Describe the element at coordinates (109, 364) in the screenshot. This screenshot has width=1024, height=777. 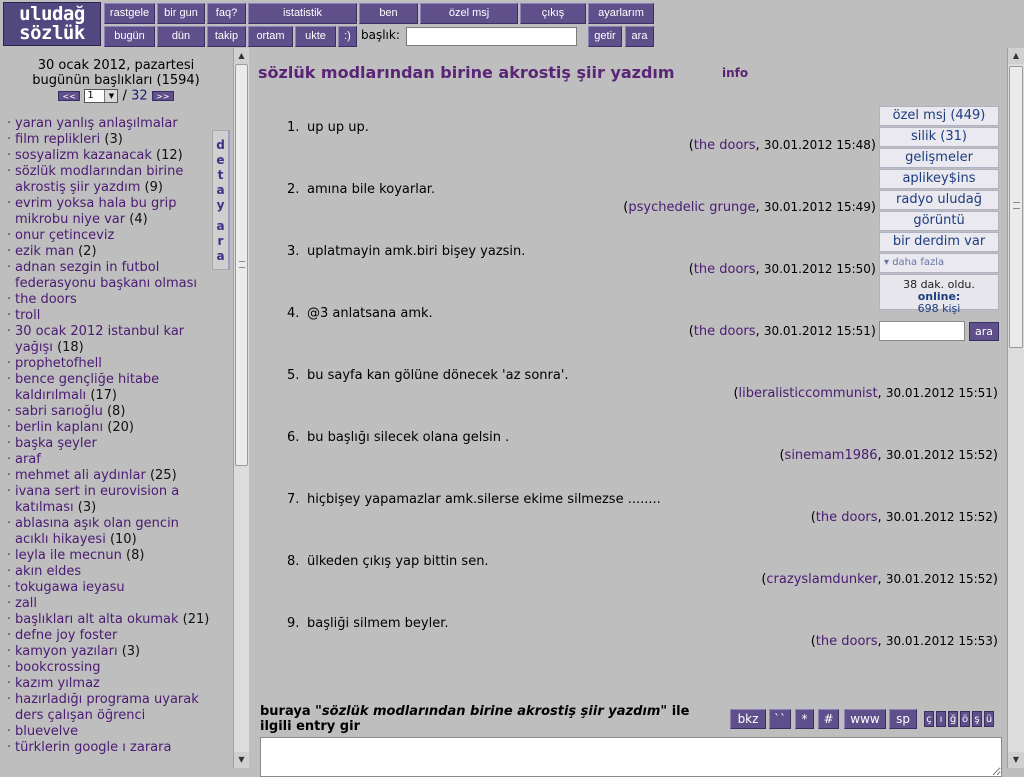
I see `topic-list-item: · prophetofhell` at that location.